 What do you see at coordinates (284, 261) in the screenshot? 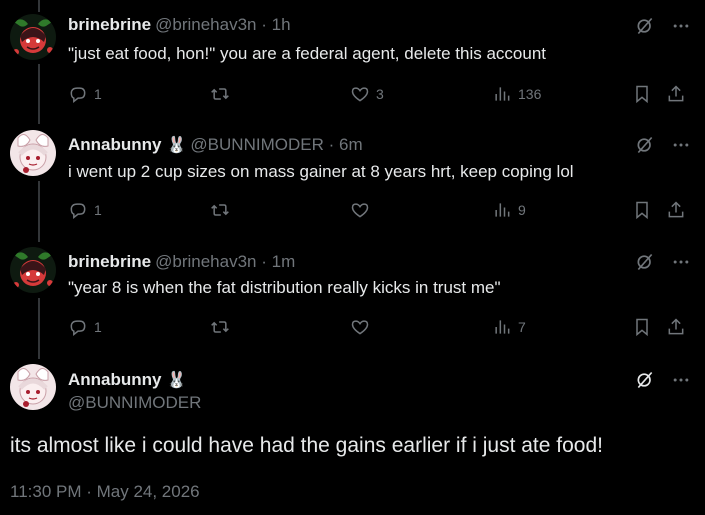
I see `tweet-time: 1m` at bounding box center [284, 261].